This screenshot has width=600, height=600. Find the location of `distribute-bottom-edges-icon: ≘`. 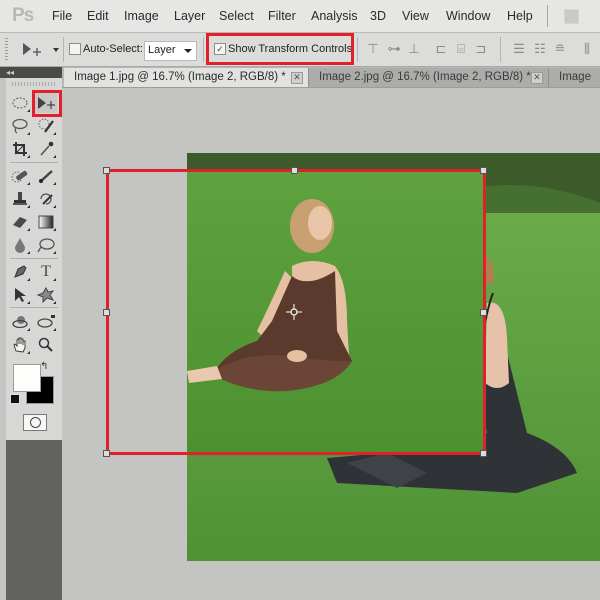

distribute-bottom-edges-icon: ≘ is located at coordinates (560, 49).